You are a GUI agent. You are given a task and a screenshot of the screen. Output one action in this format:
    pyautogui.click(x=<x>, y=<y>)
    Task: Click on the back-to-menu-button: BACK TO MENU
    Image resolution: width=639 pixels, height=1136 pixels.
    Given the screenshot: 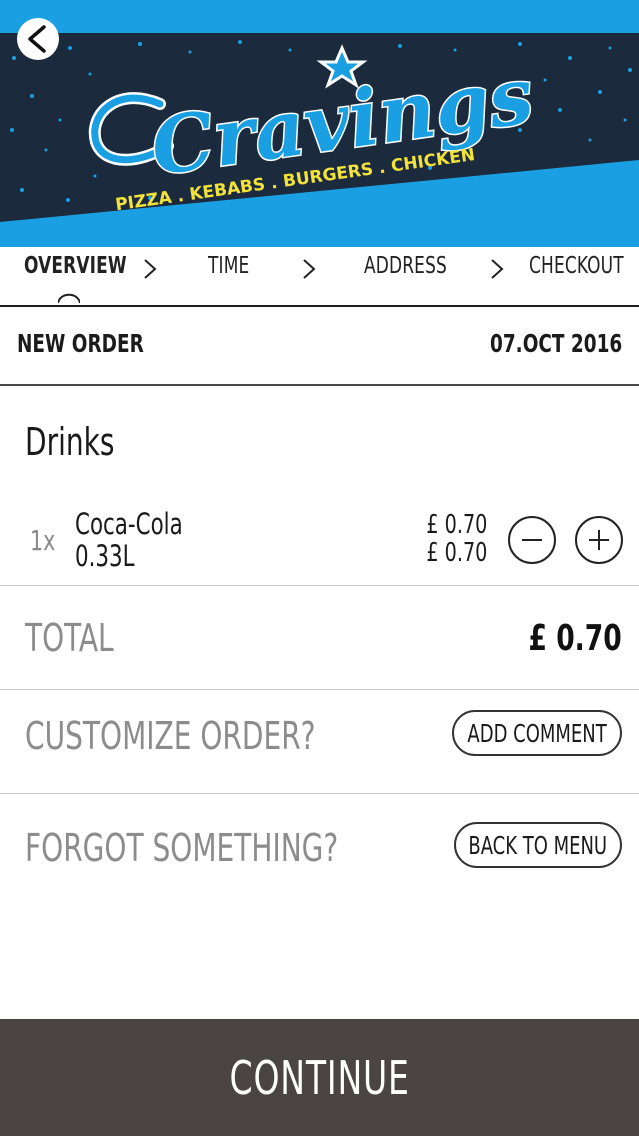 What is the action you would take?
    pyautogui.click(x=538, y=845)
    